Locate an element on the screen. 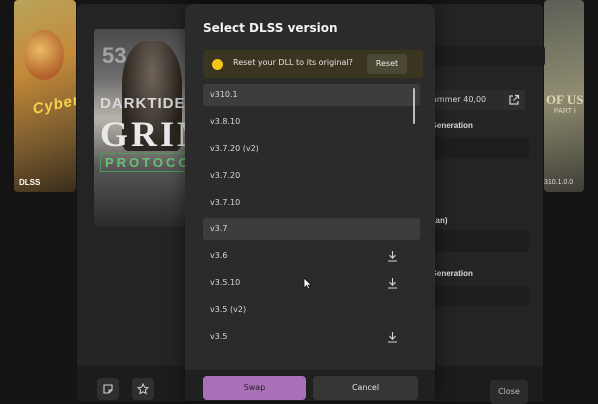 This screenshot has height=404, width=598. card-title: OF US is located at coordinates (565, 99).